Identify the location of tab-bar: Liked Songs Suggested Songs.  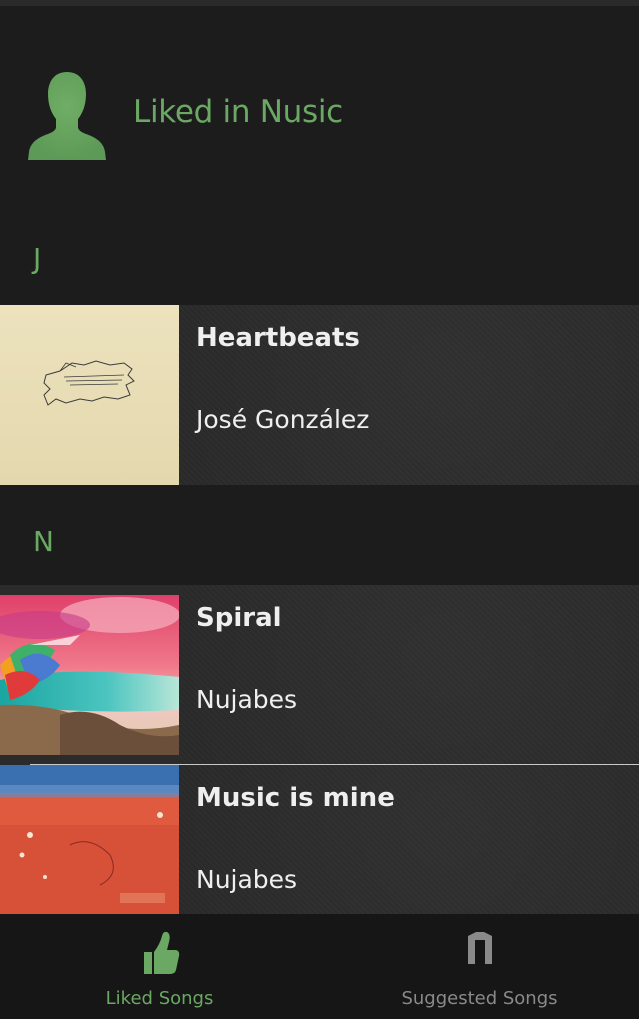
(319, 966).